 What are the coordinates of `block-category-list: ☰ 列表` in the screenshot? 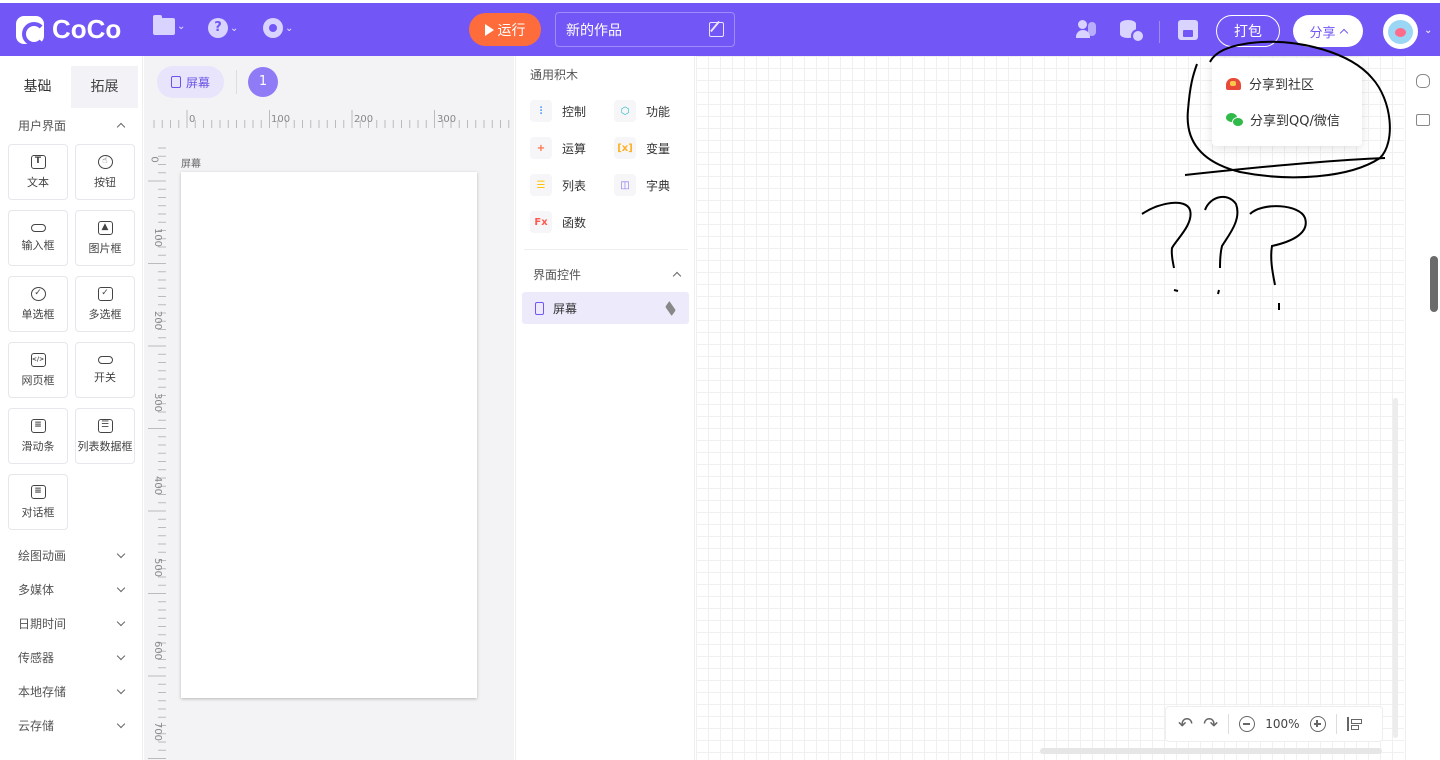 It's located at (558, 185).